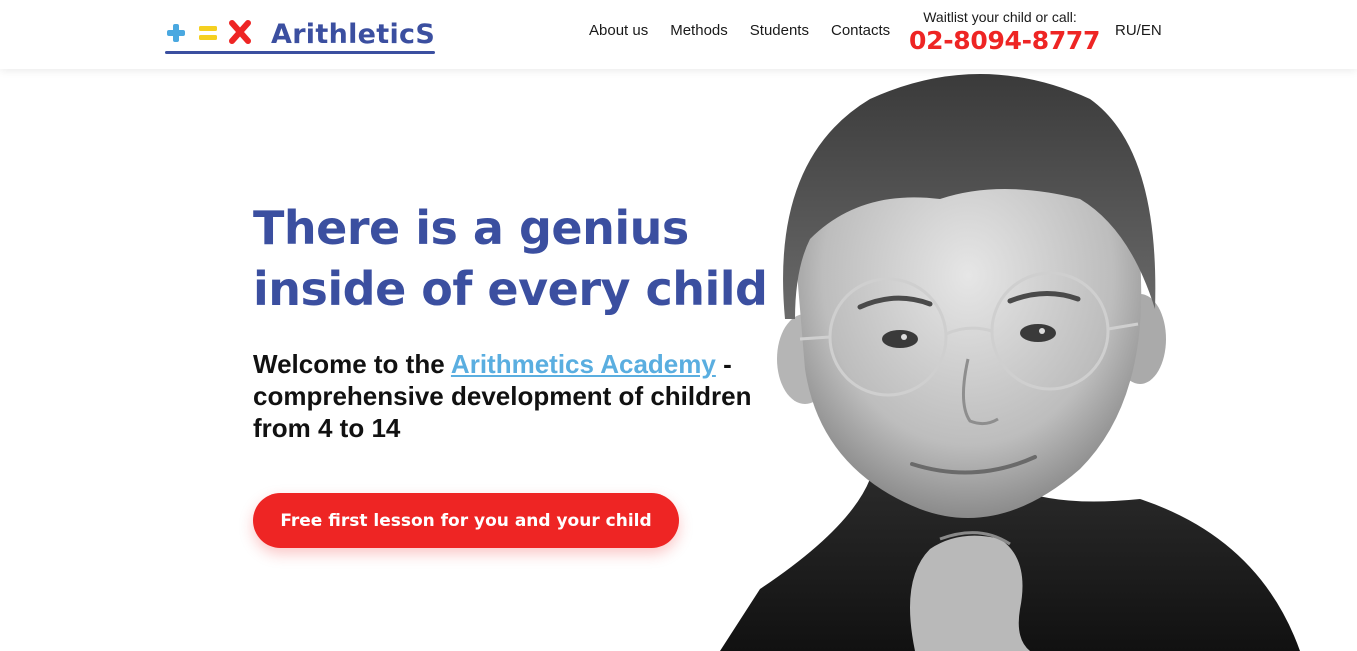 The width and height of the screenshot is (1357, 651). I want to click on logo-underline, so click(300, 52).